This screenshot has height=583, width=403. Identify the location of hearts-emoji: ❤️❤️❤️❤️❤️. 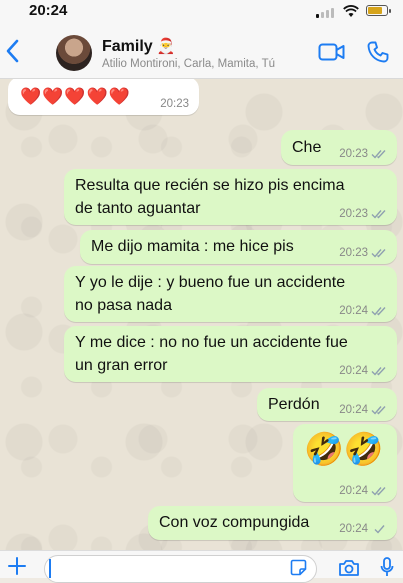
(75, 96).